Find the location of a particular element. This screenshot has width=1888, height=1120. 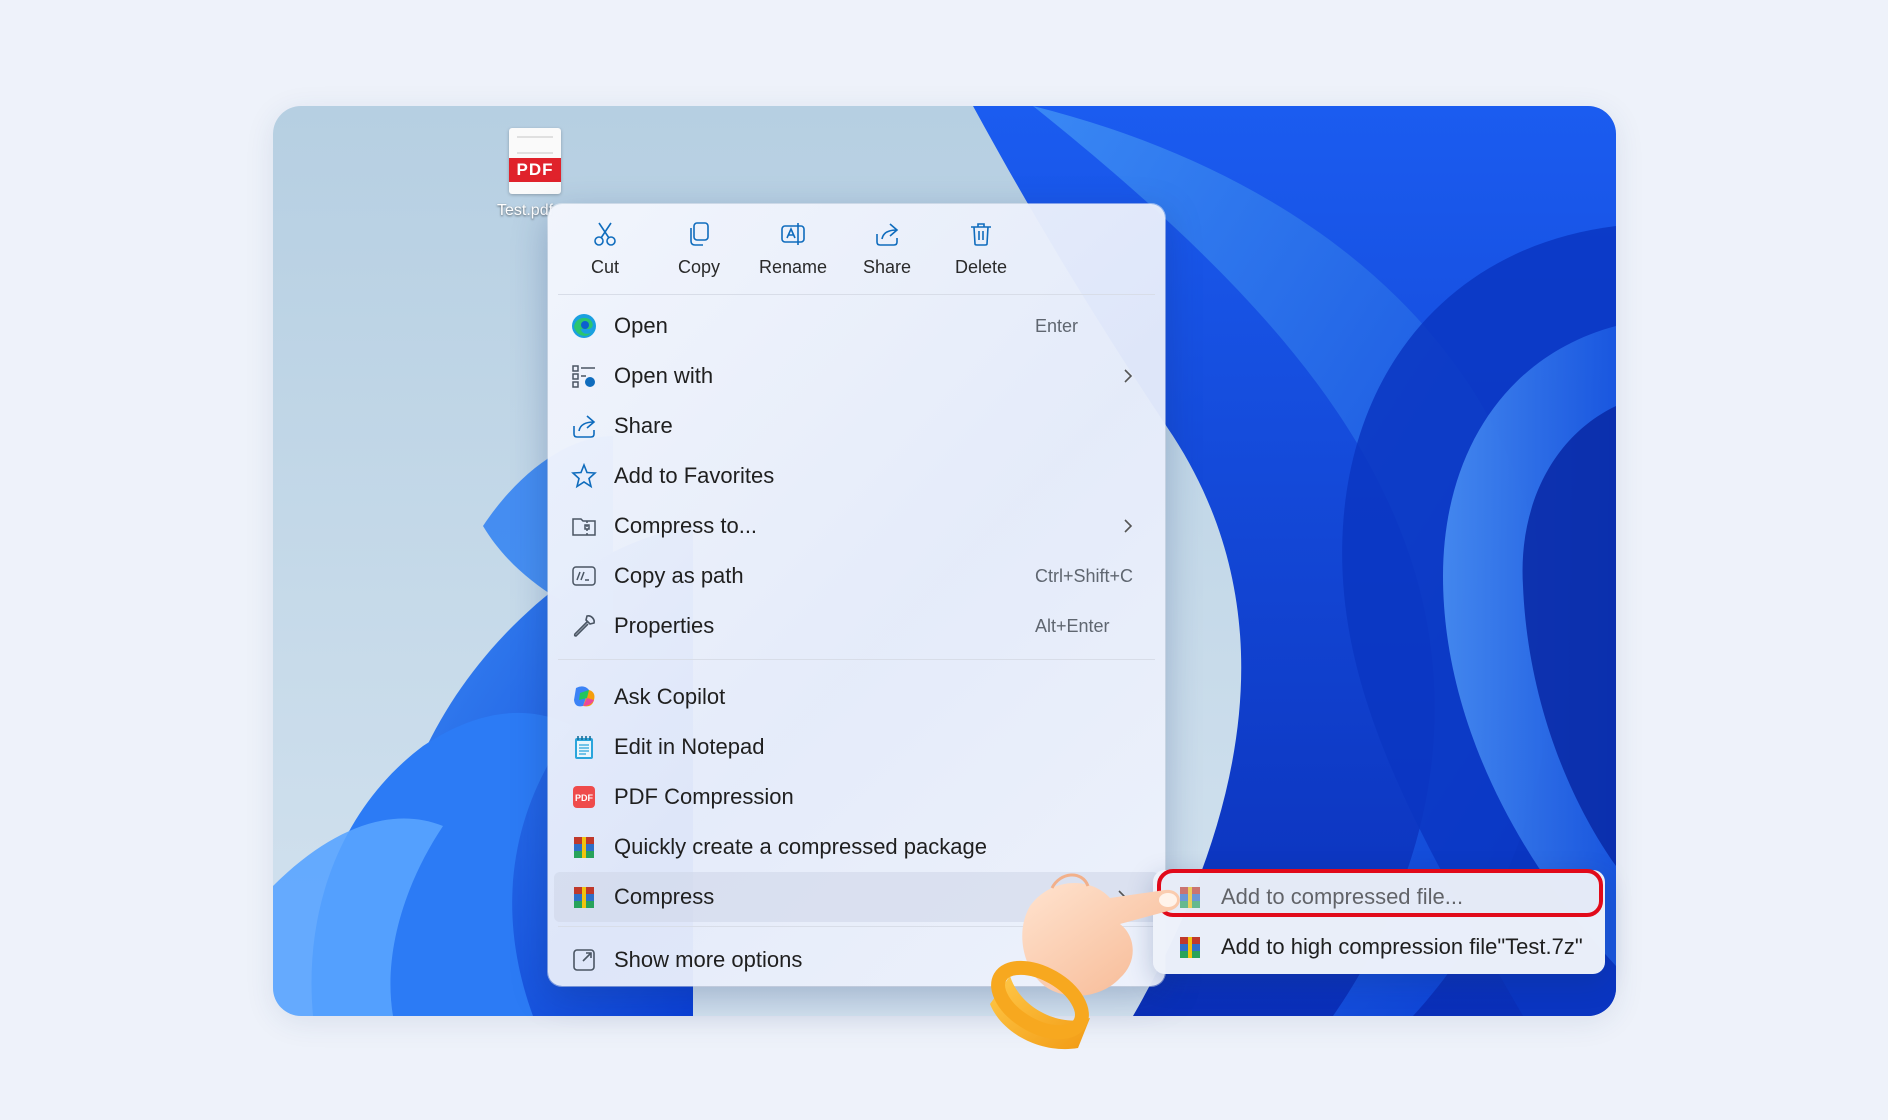

pdf-file-icon: PDF is located at coordinates (535, 161).